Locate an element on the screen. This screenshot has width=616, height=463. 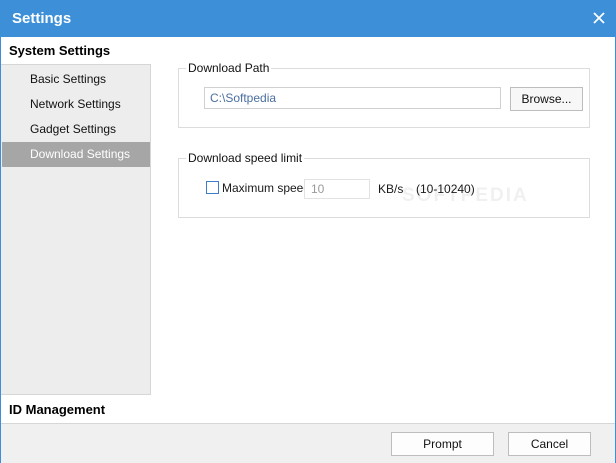
cancel-button: Cancel is located at coordinates (549, 444).